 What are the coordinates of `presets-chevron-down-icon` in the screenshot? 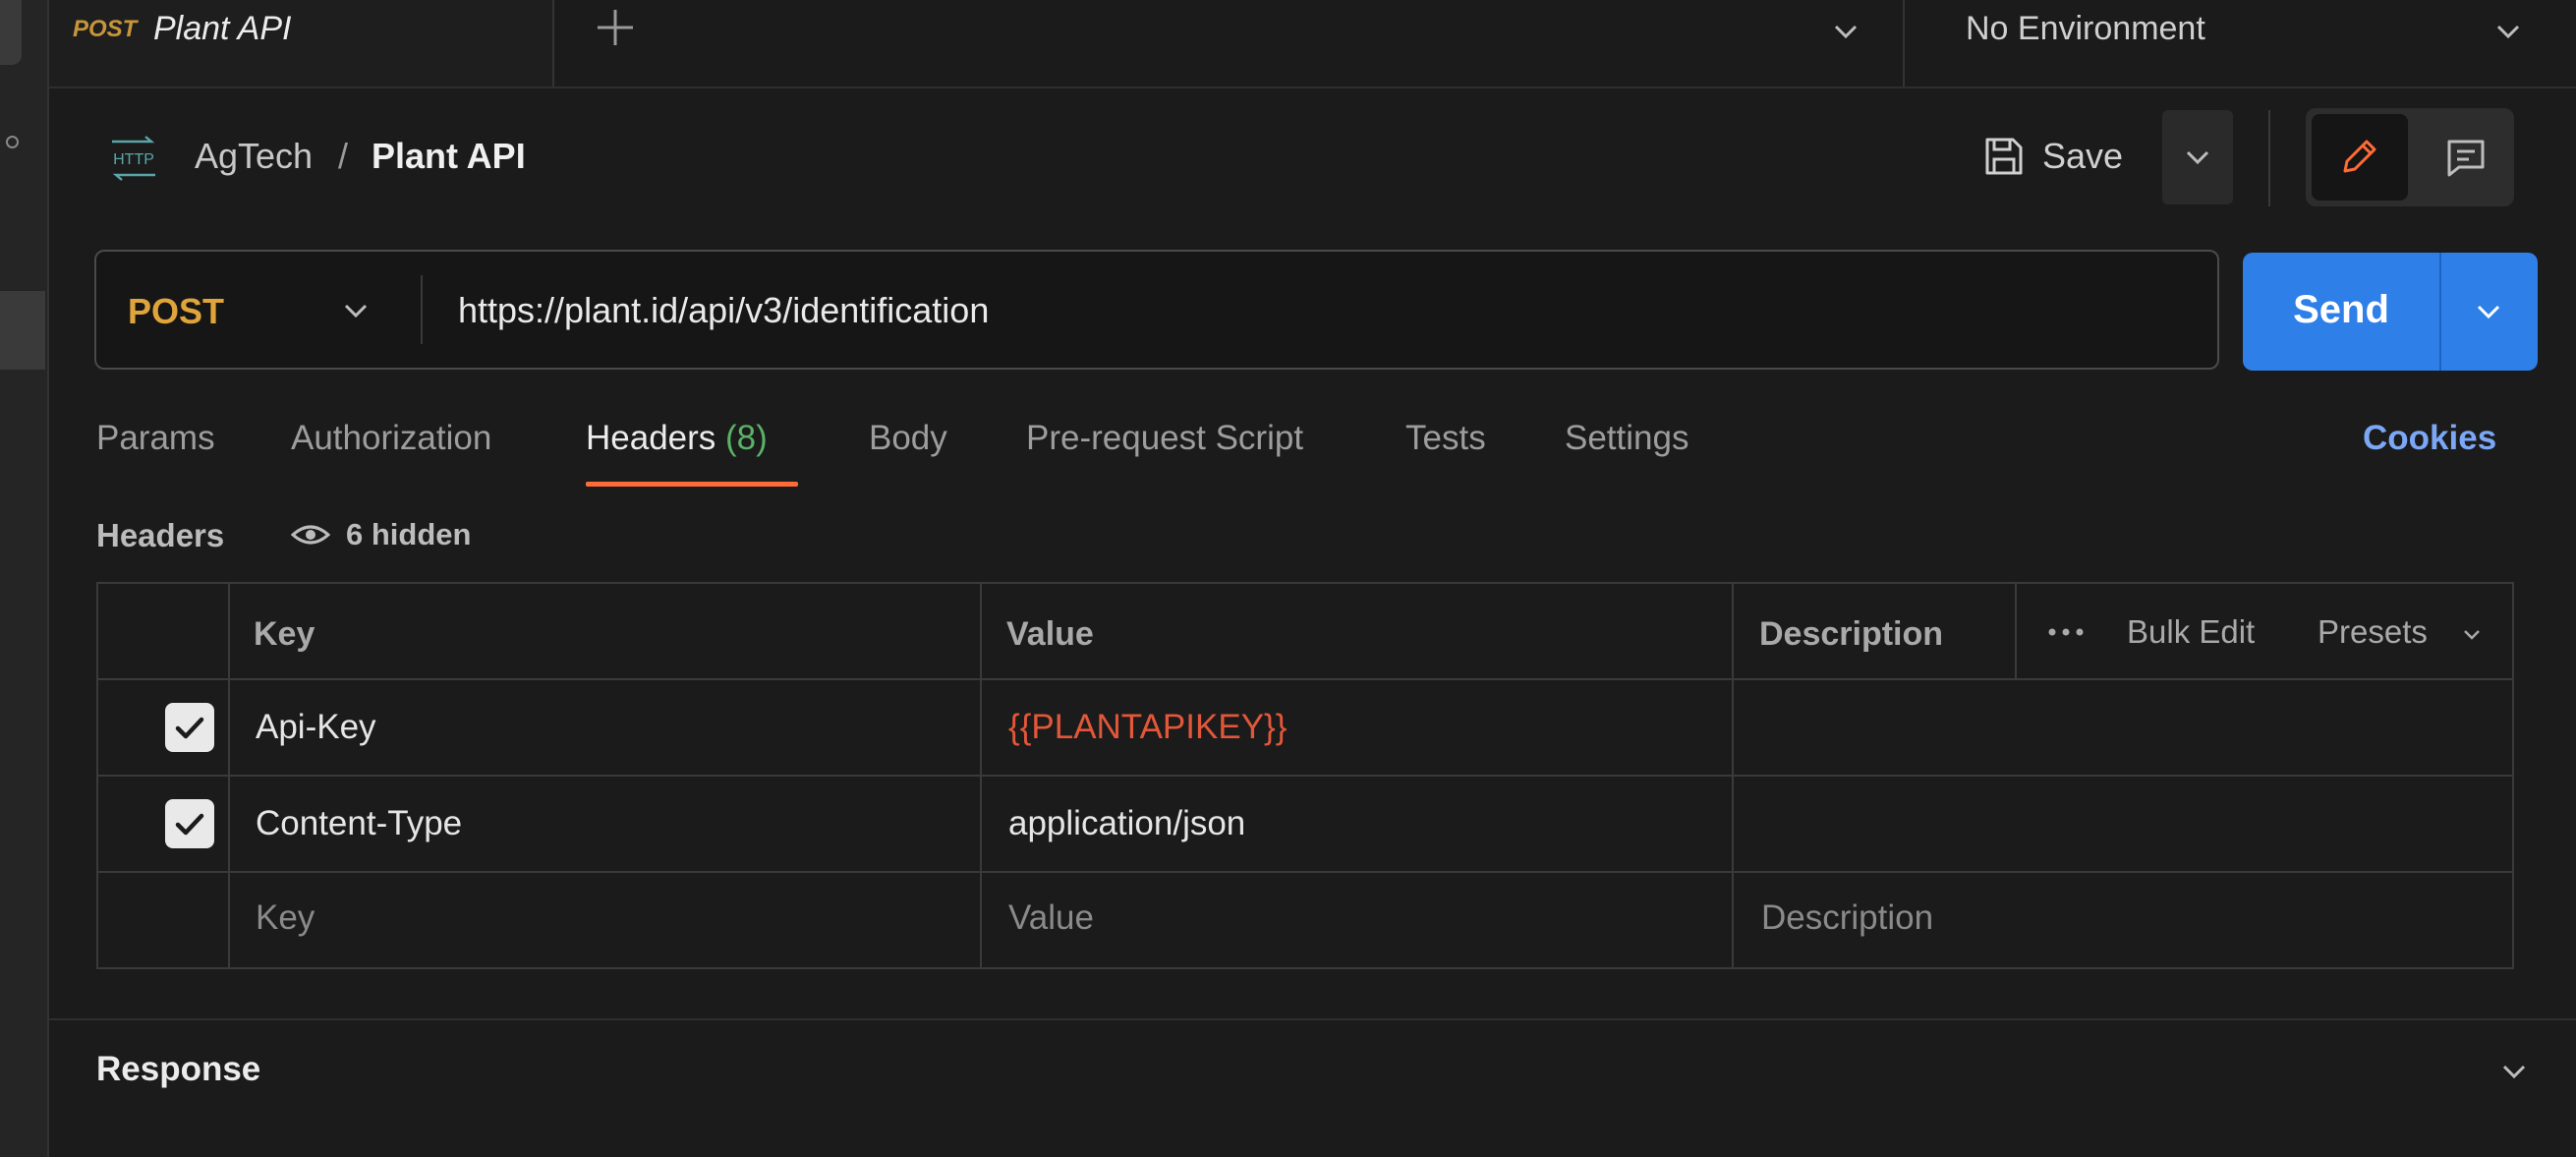 It's located at (2472, 634).